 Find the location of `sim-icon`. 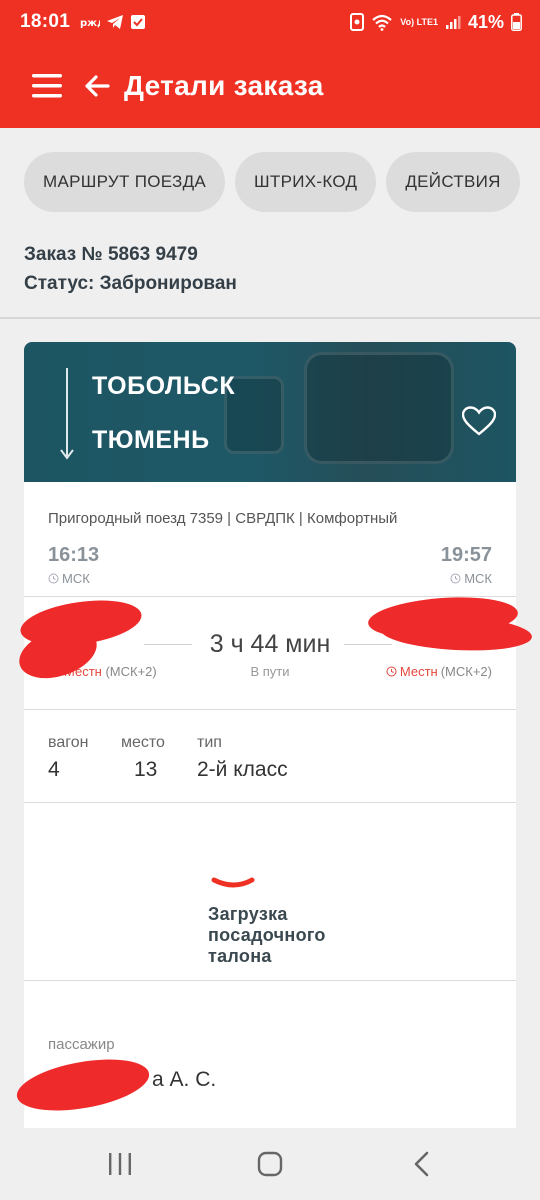

sim-icon is located at coordinates (357, 22).